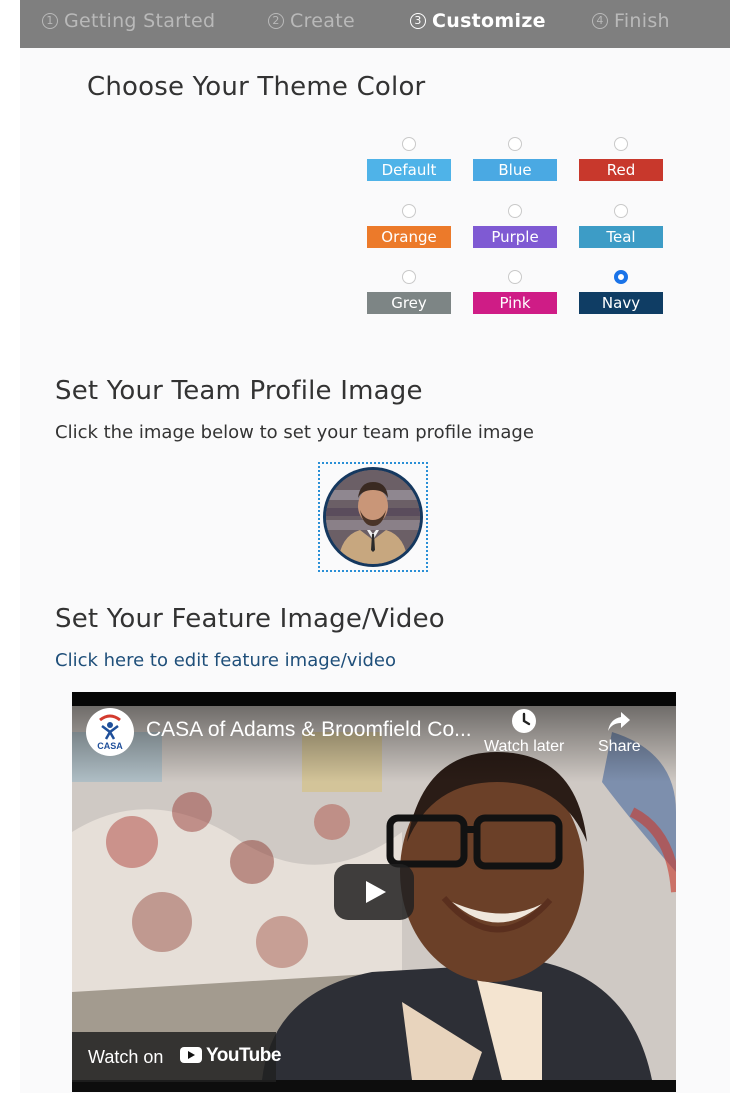 Image resolution: width=730 pixels, height=1093 pixels. What do you see at coordinates (621, 144) in the screenshot?
I see `theme-radio-red` at bounding box center [621, 144].